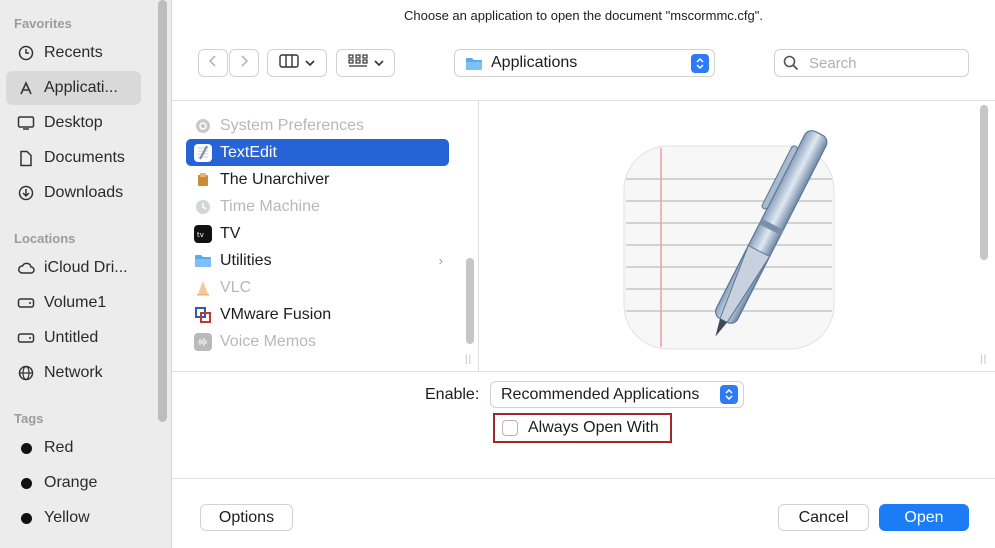  I want to click on favorites-header: Favorites, so click(43, 23).